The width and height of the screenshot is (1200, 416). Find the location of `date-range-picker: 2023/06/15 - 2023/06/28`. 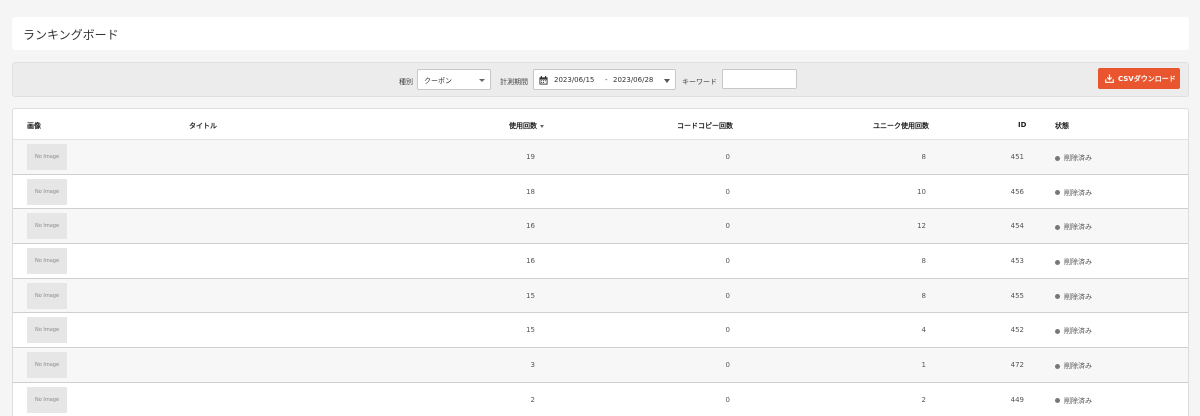

date-range-picker: 2023/06/15 - 2023/06/28 is located at coordinates (604, 79).